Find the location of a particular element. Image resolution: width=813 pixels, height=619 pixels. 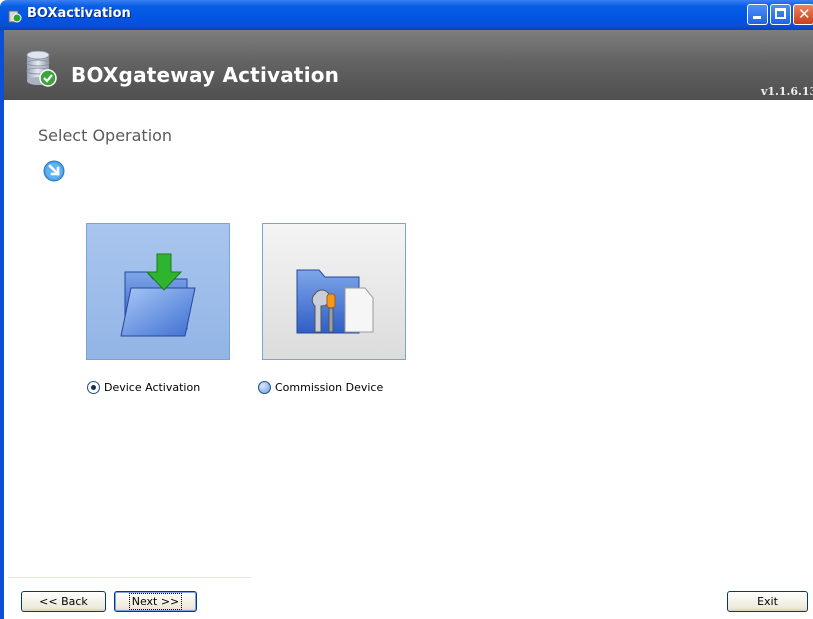

database-check-icon is located at coordinates (41, 69).